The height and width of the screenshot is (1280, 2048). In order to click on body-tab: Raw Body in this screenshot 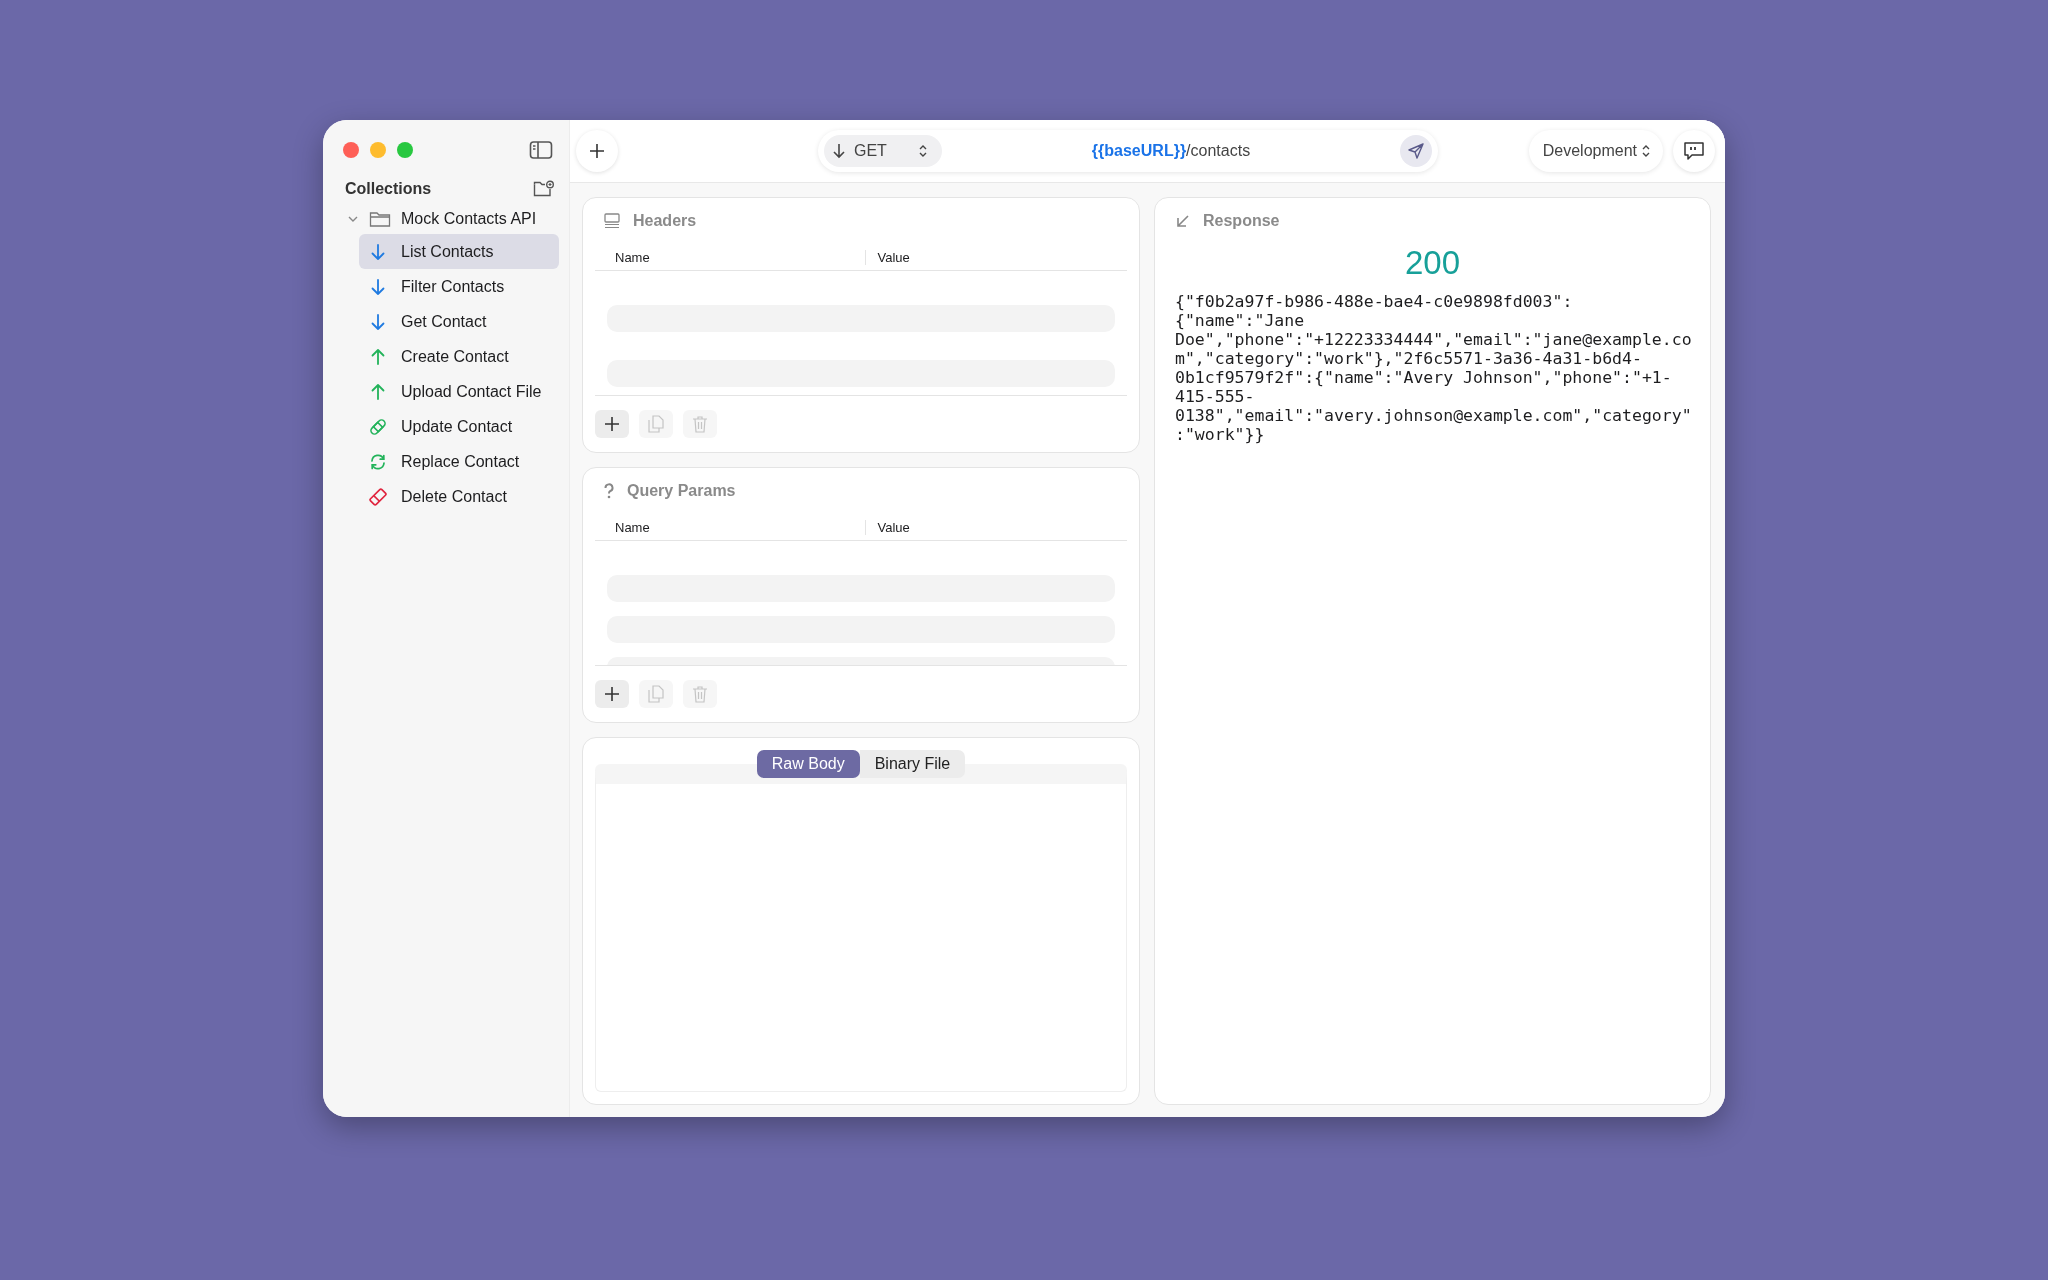, I will do `click(808, 764)`.